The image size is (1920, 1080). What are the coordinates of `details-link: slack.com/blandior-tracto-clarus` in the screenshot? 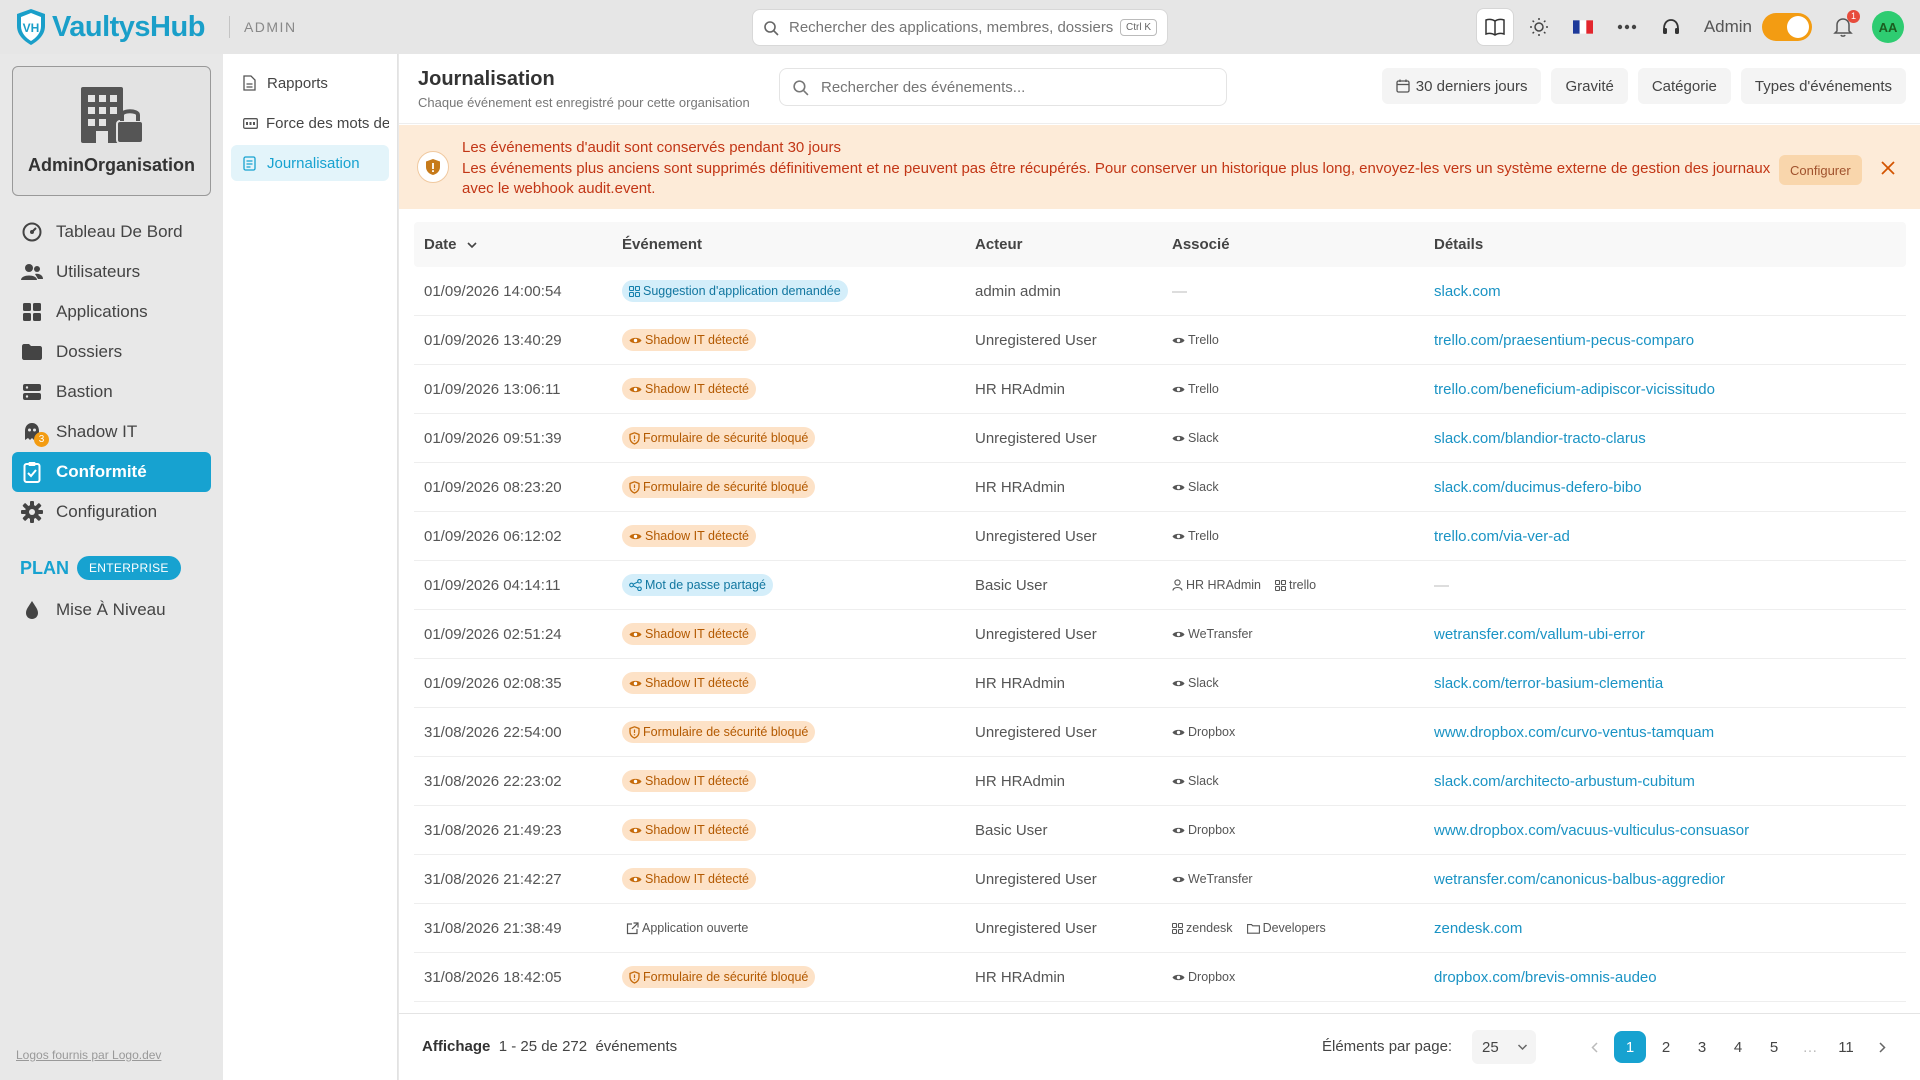 It's located at (1540, 438).